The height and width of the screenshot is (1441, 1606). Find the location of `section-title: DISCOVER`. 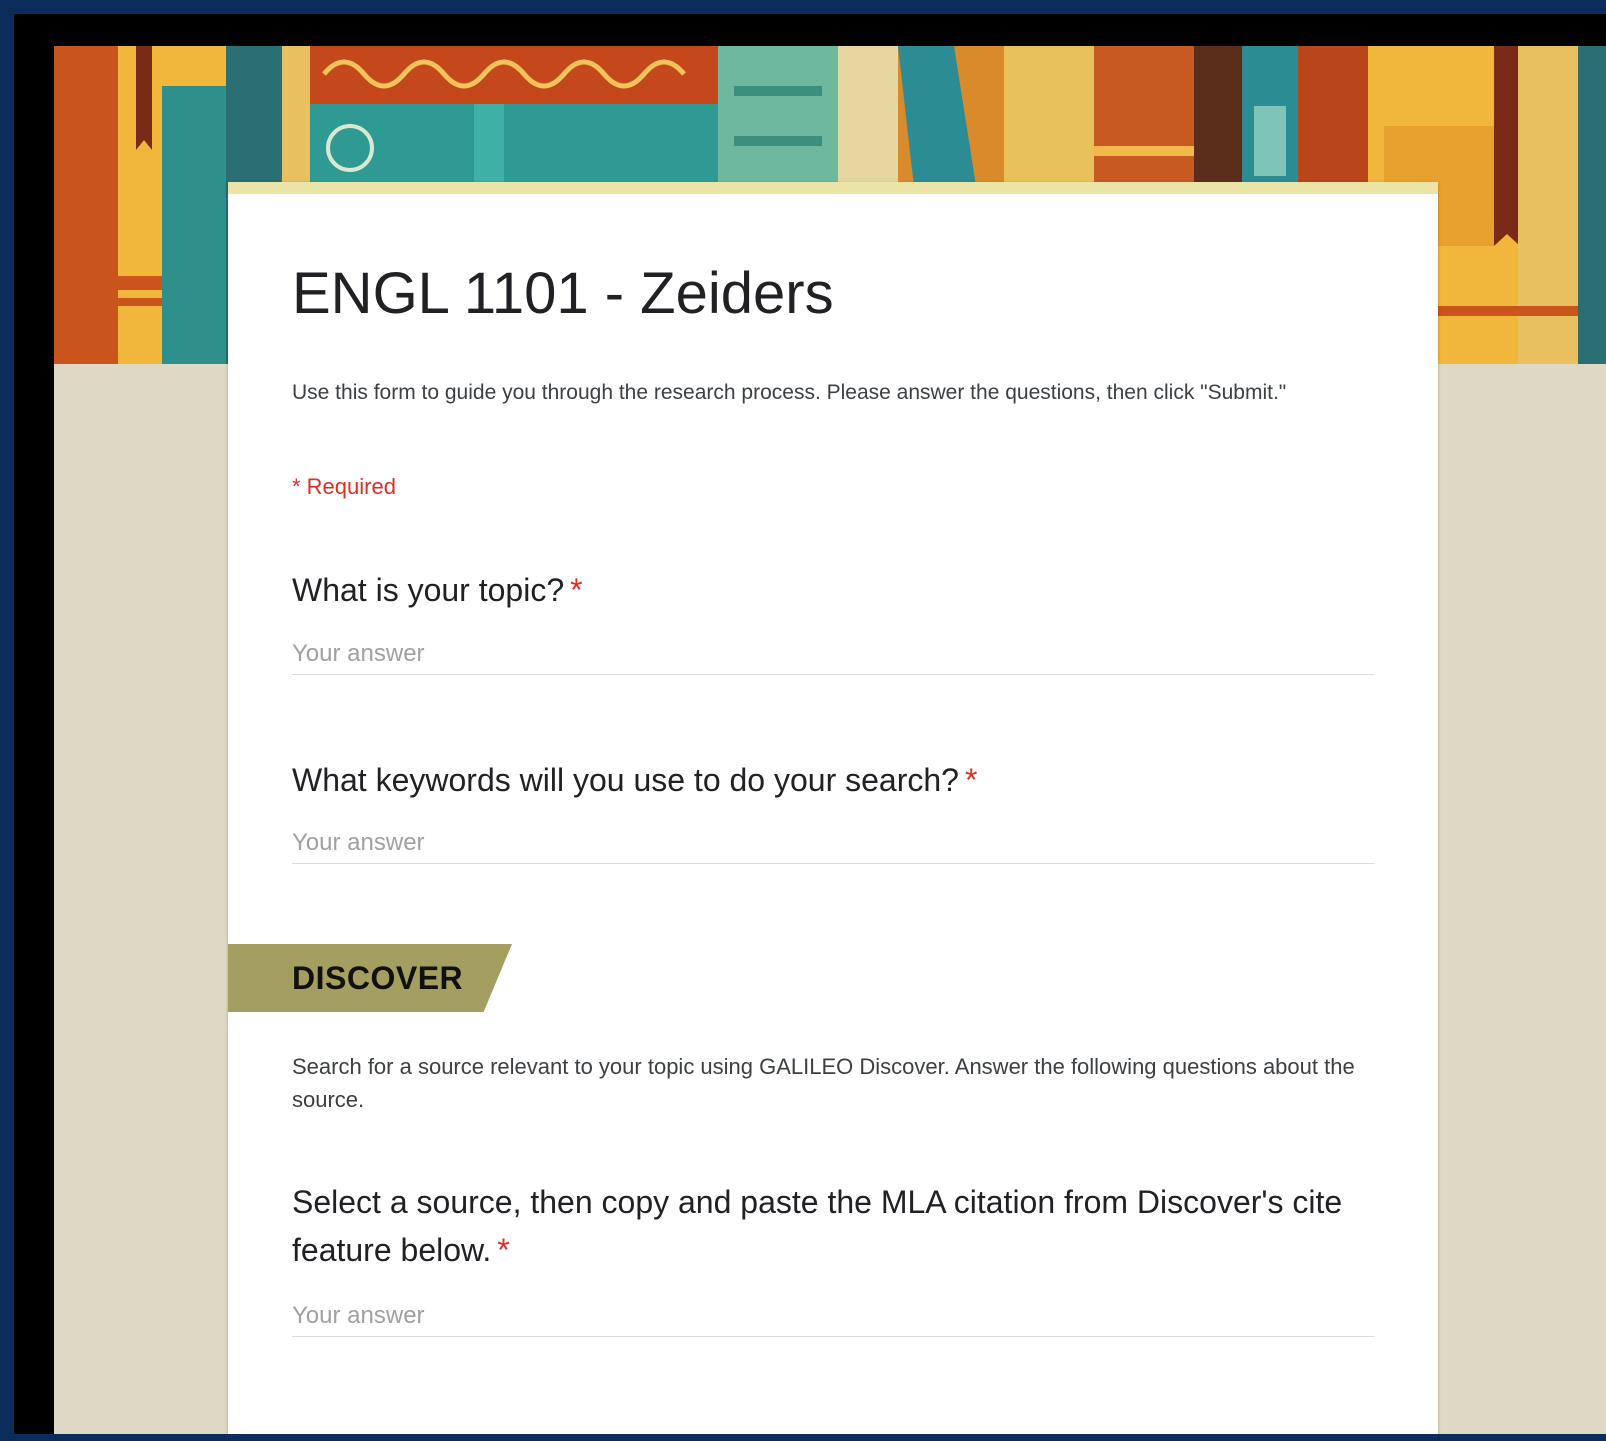

section-title: DISCOVER is located at coordinates (378, 978).